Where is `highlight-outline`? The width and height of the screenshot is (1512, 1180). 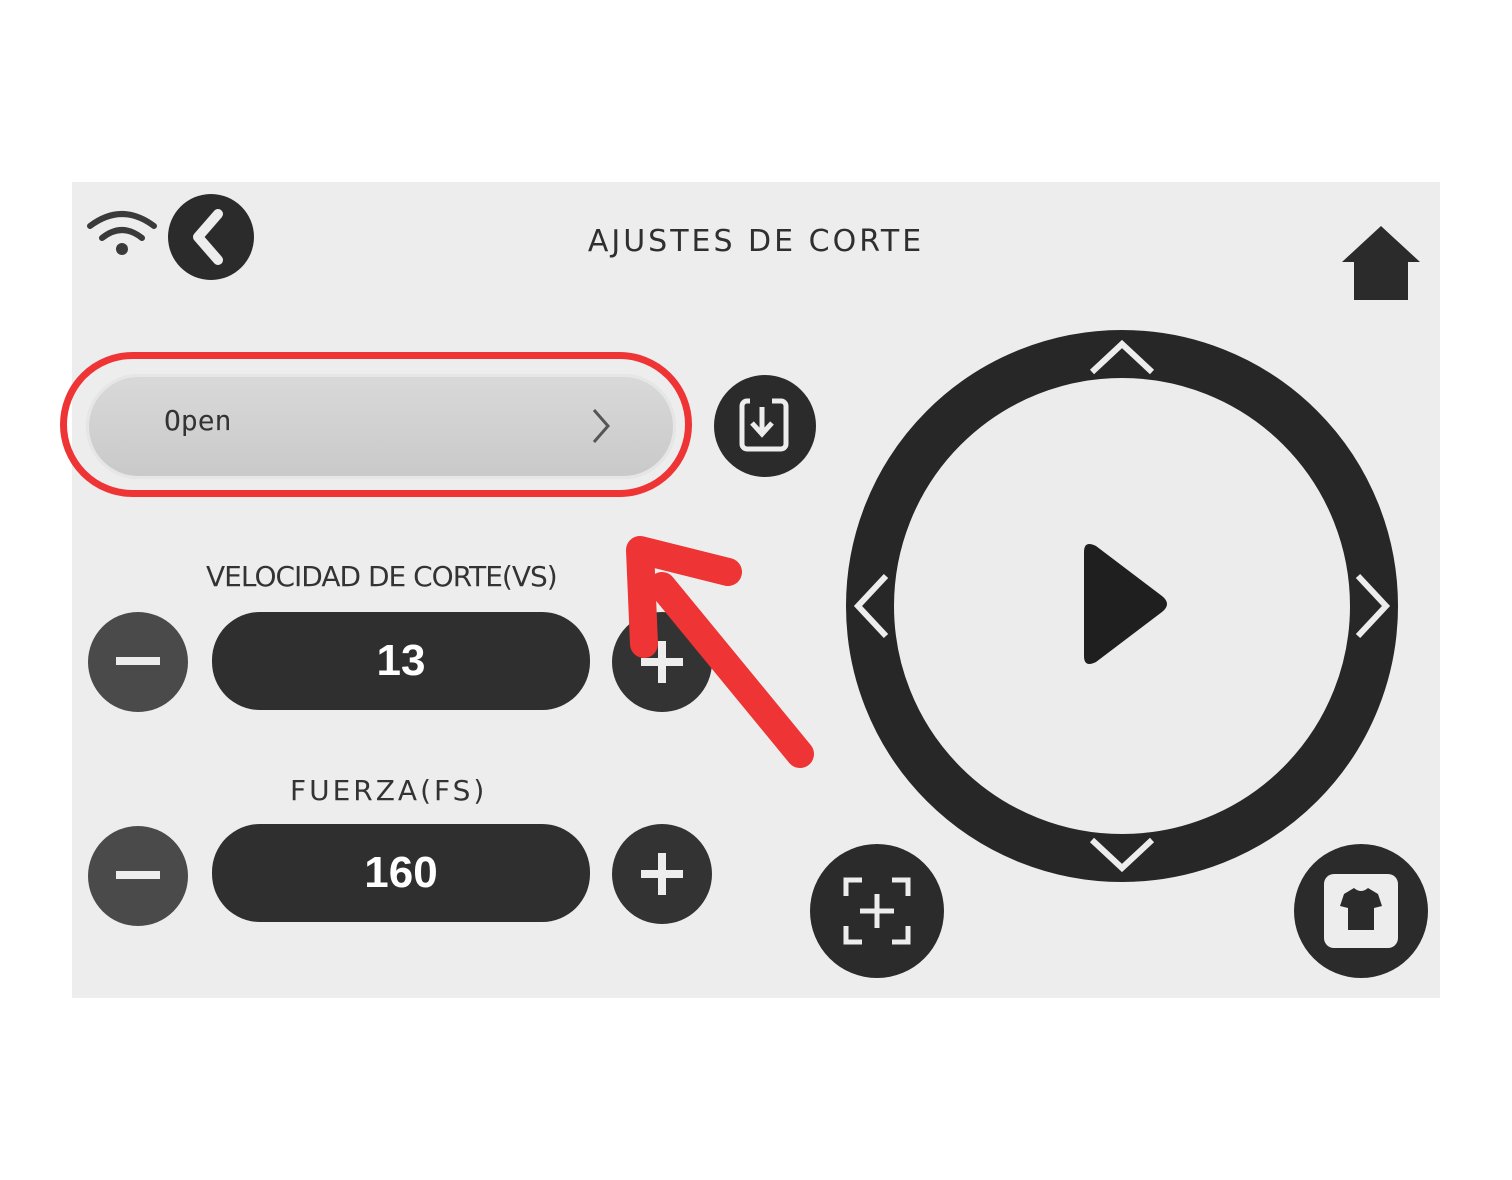
highlight-outline is located at coordinates (376, 424).